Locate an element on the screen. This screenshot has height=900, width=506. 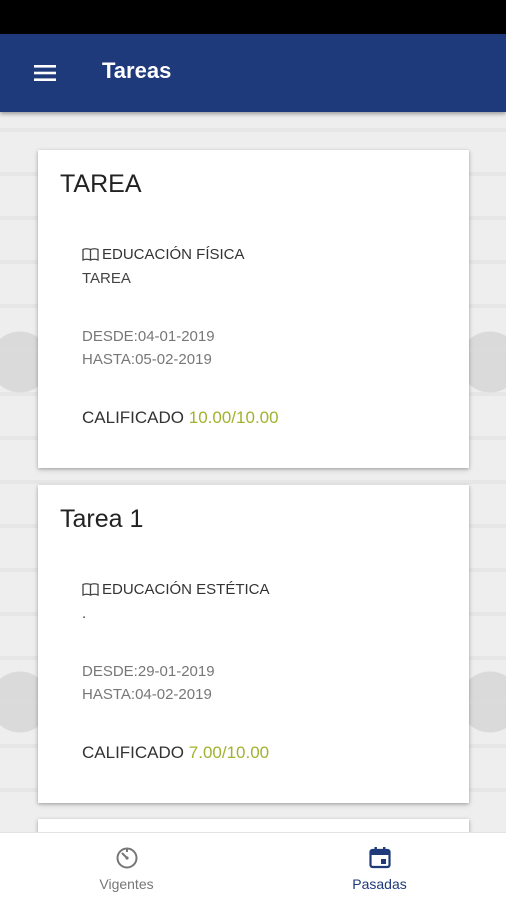
grade-line: CALIFICADO 10.00/10.00 is located at coordinates (180, 418).